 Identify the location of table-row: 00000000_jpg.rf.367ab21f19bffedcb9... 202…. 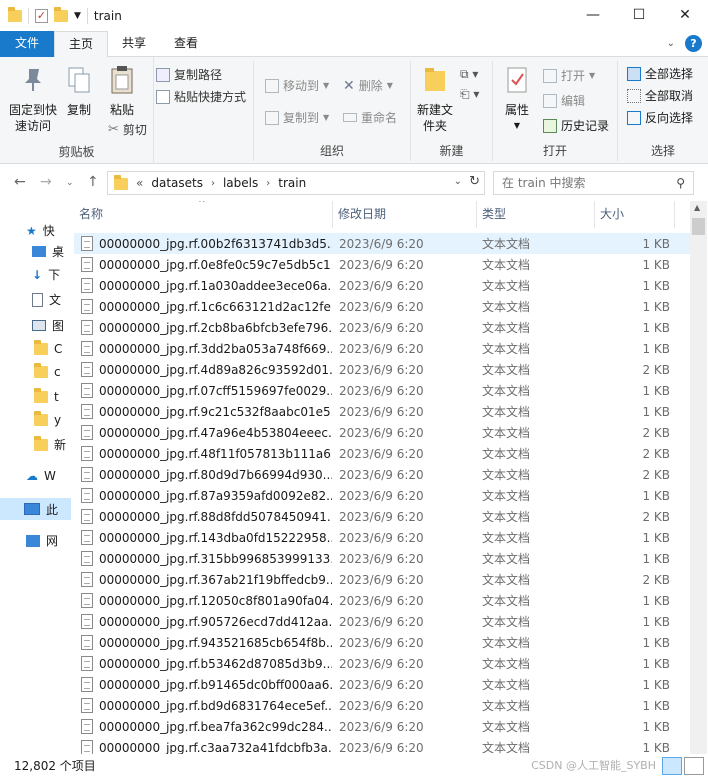
(382, 579).